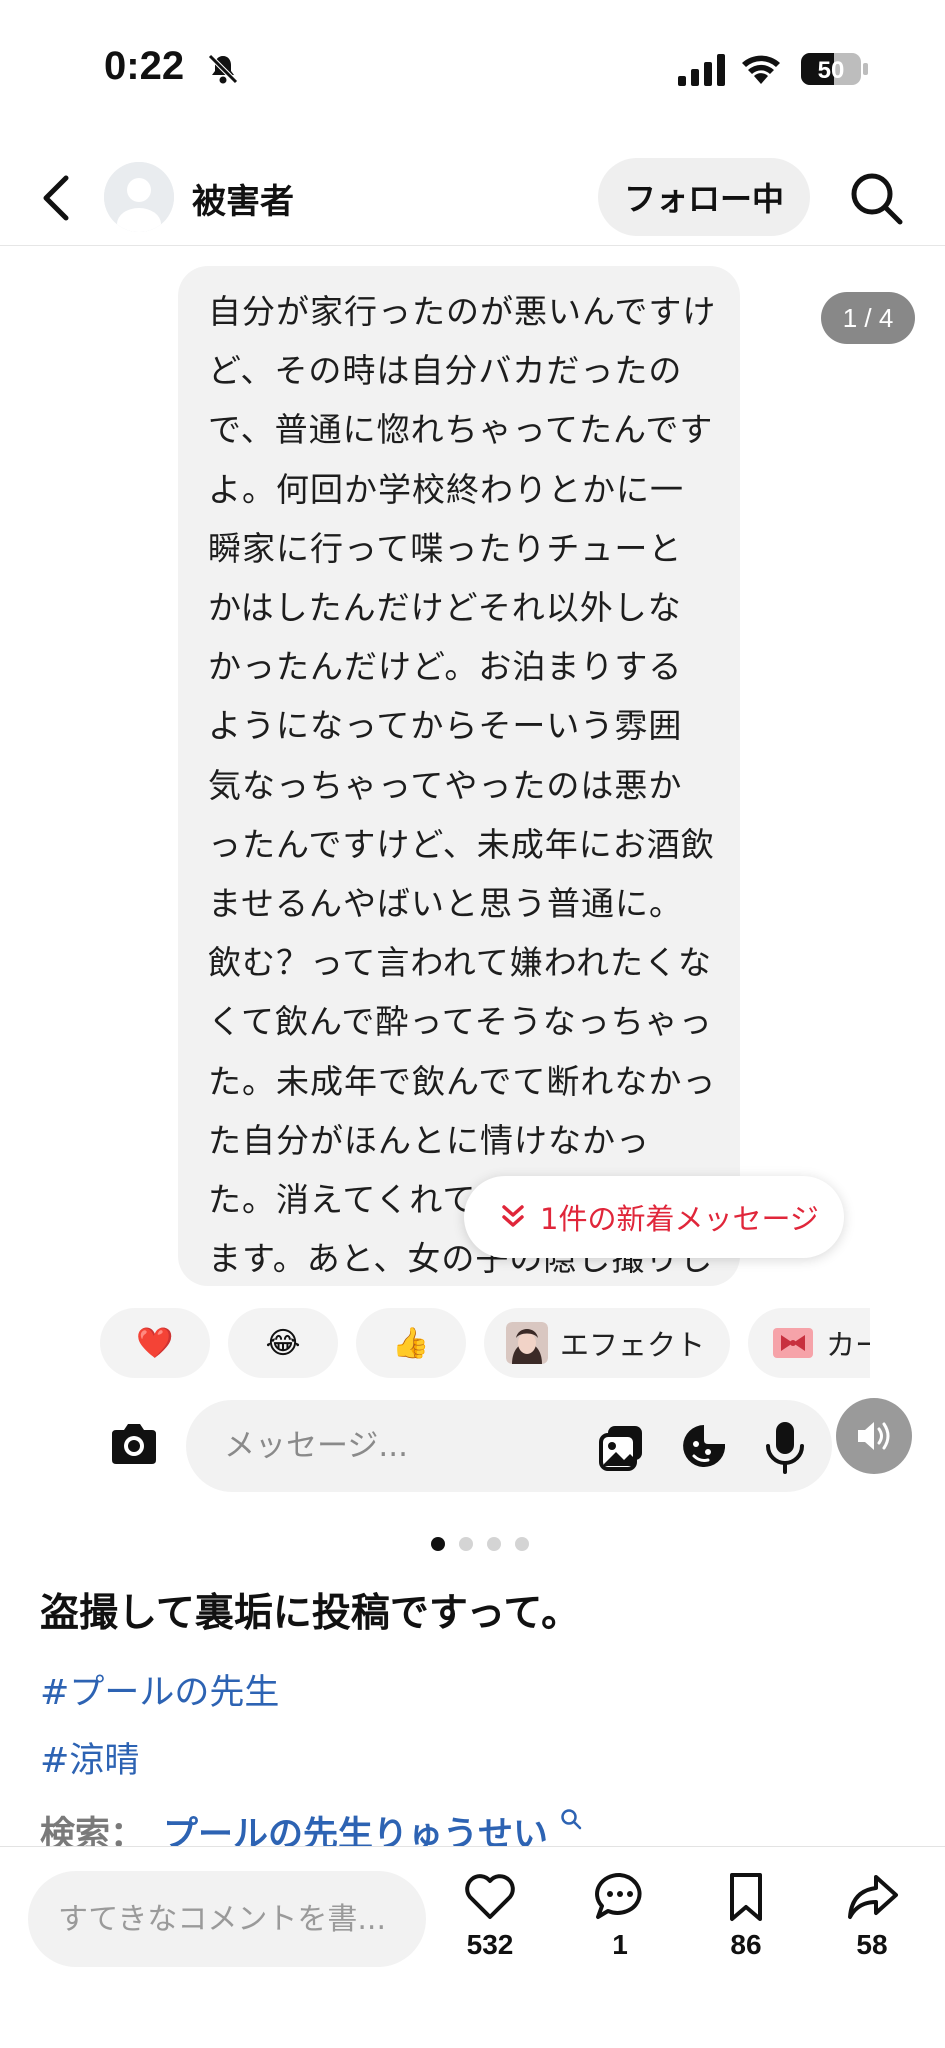 This screenshot has width=945, height=2048. What do you see at coordinates (159, 1689) in the screenshot?
I see `hashtag-link: #プールの先生` at bounding box center [159, 1689].